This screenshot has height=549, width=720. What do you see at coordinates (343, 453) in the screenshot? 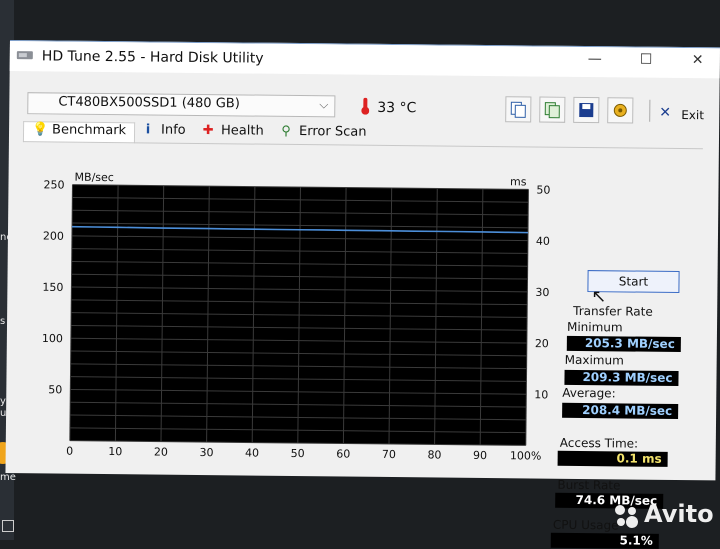
I see `x-tick-label: 60` at bounding box center [343, 453].